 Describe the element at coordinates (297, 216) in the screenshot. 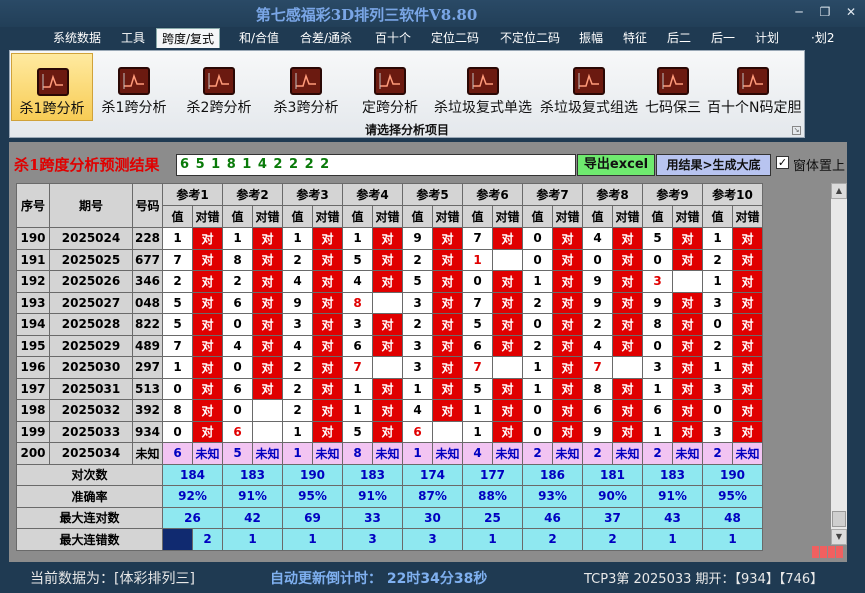

I see `col-subheader-value: 值` at that location.